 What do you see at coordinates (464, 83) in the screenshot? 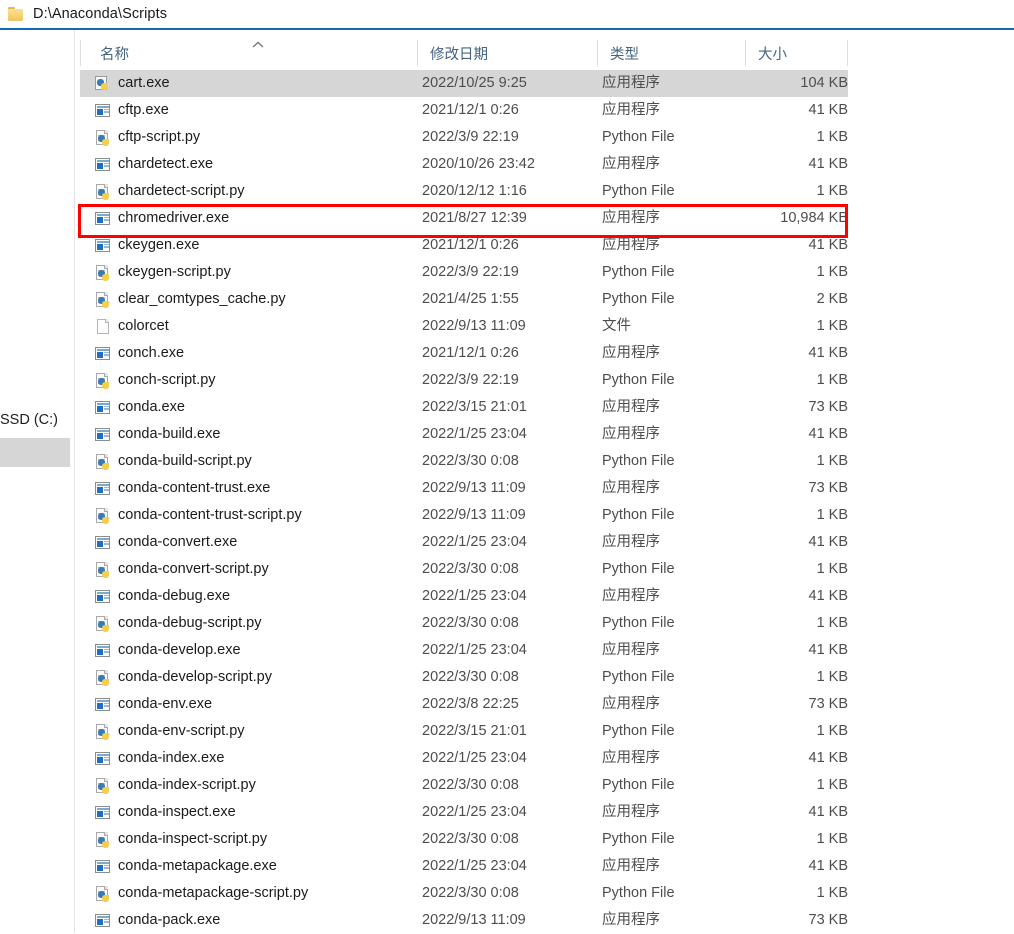
I see `file-row: cart.exe 2022/10/25 9:25 应用程序 104 KB` at bounding box center [464, 83].